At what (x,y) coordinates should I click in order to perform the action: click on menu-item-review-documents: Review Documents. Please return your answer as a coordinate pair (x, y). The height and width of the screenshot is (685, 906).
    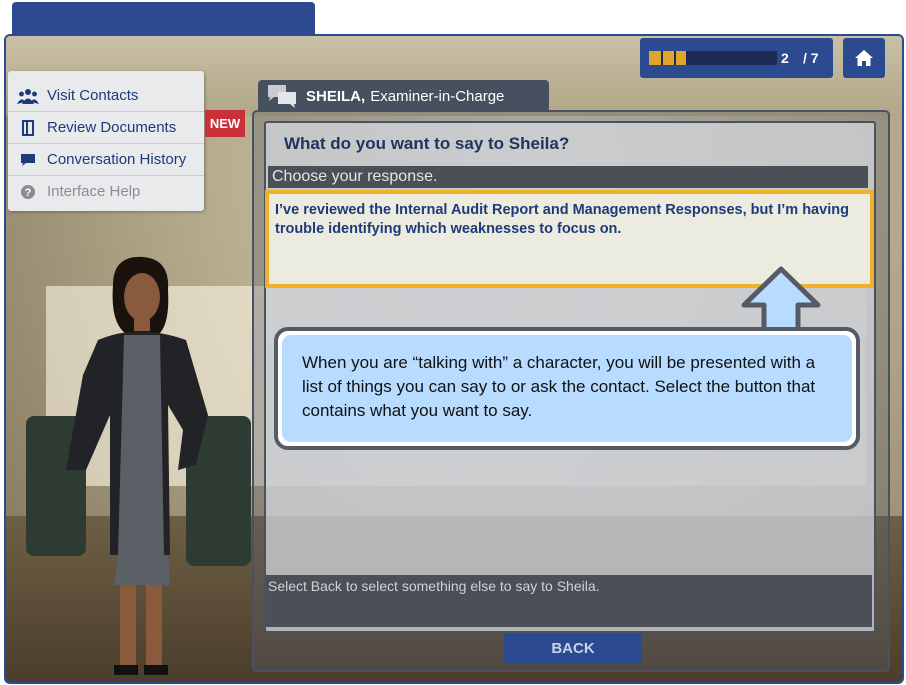
    Looking at the image, I should click on (106, 128).